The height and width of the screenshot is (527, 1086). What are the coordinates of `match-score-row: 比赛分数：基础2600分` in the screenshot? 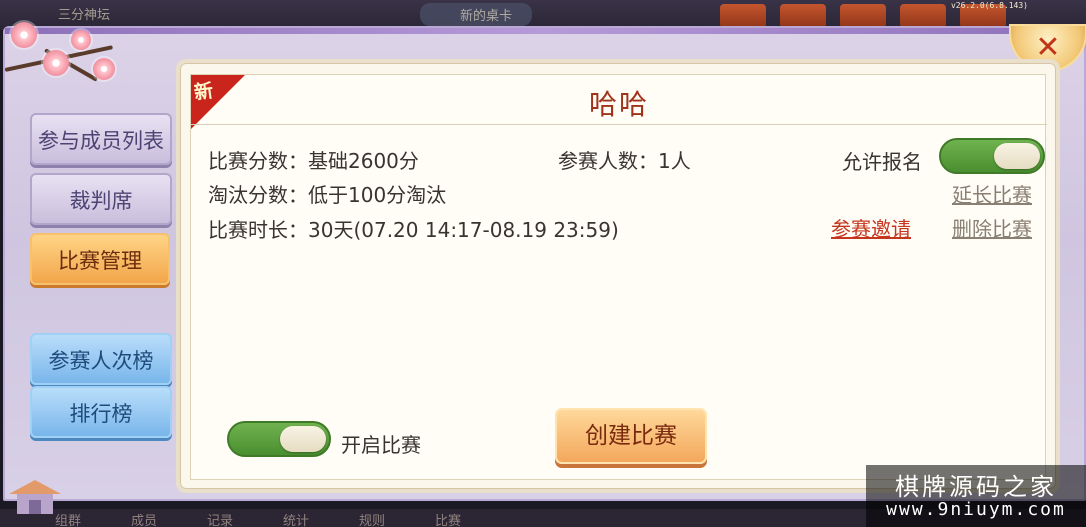 It's located at (313, 159).